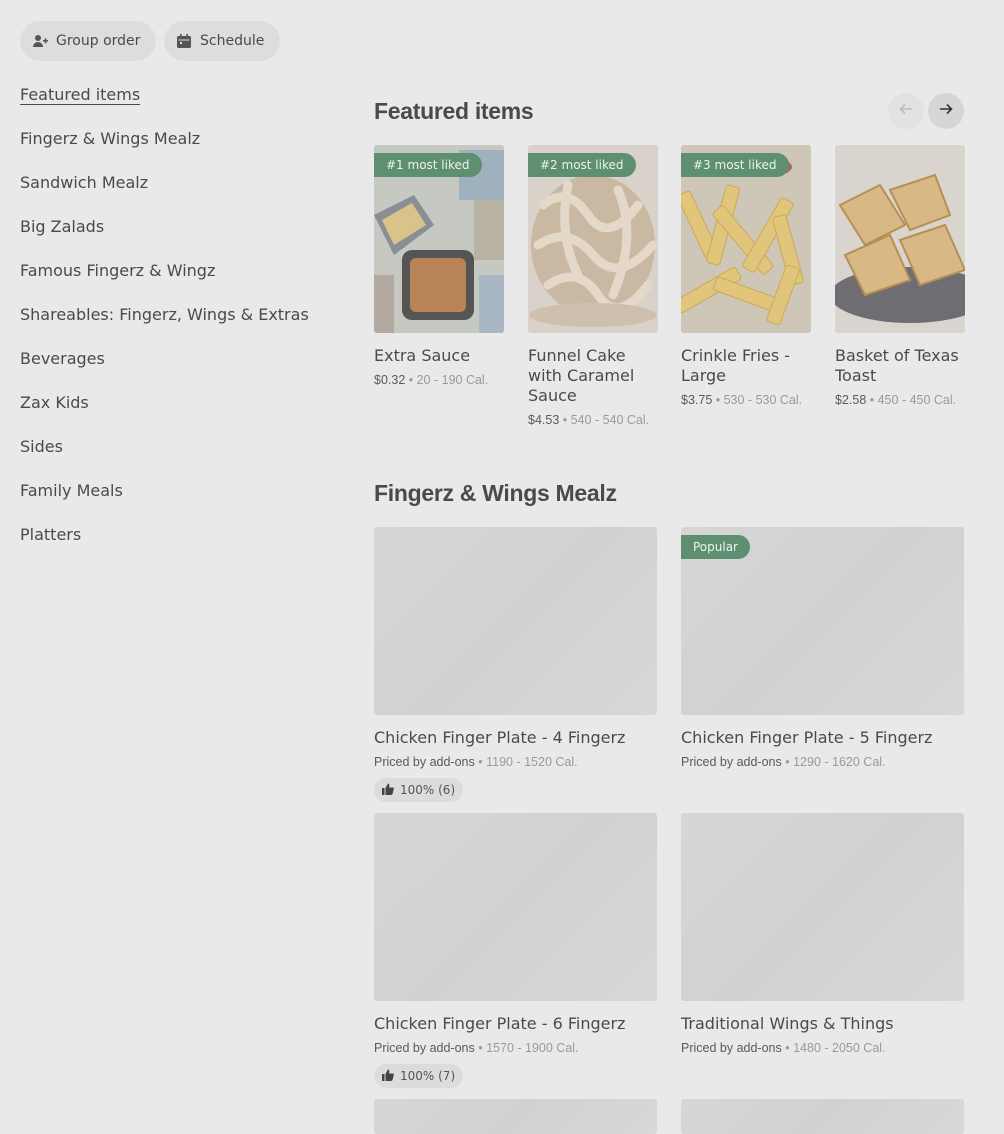  I want to click on menu-item-meta: Priced by add-ons • 1570 - 1900 Cal., so click(476, 1048).